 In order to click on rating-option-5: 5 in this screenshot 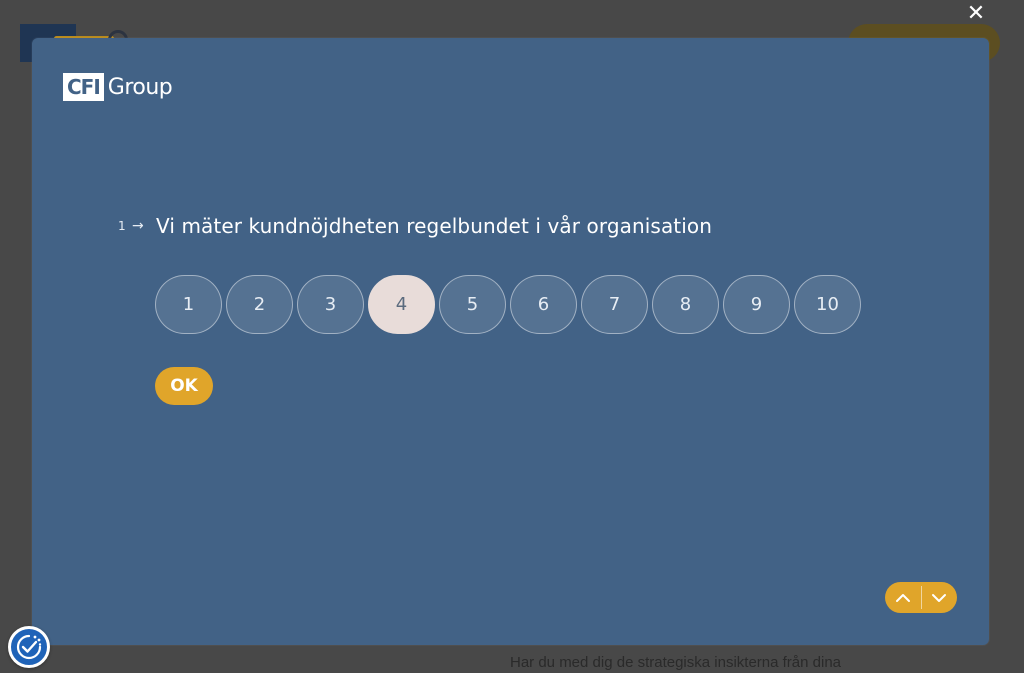, I will do `click(472, 304)`.